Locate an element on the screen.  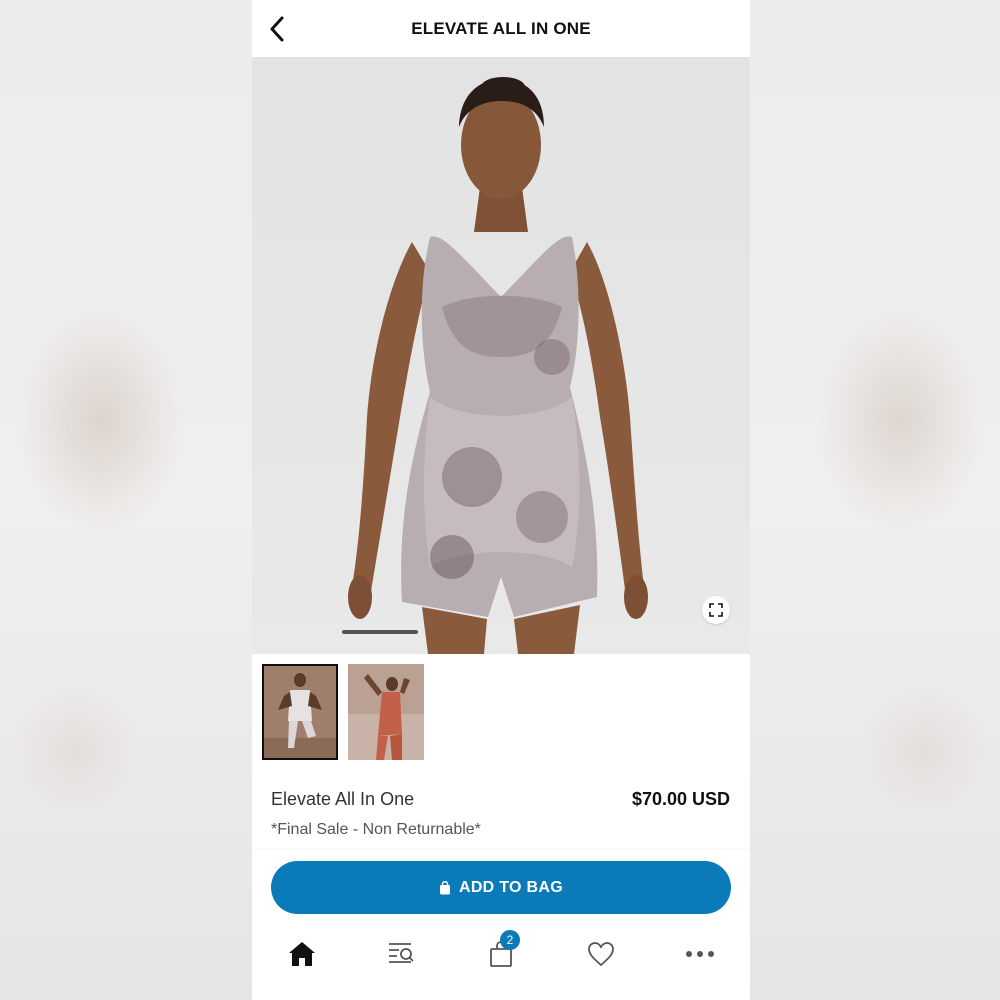
bag-count-badge: 2 is located at coordinates (509, 940).